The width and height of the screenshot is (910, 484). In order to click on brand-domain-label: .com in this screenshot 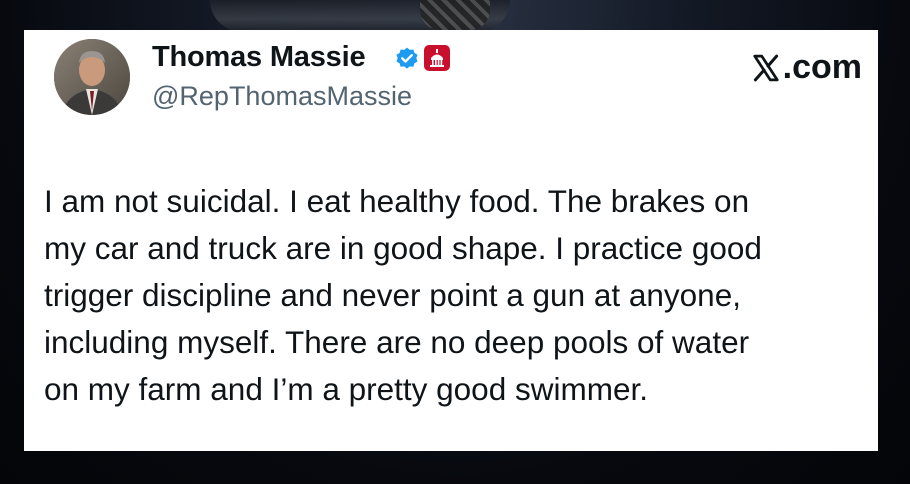, I will do `click(822, 67)`.